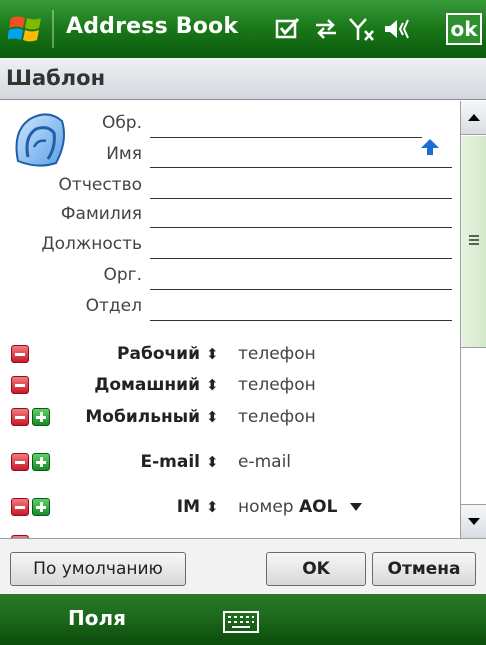  I want to click on field-line-job-title, so click(301, 258).